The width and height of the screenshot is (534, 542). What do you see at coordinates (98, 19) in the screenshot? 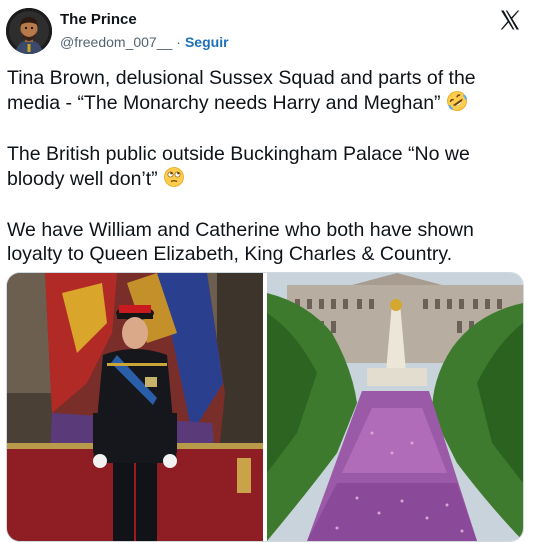
I see `author-name: The Prince` at bounding box center [98, 19].